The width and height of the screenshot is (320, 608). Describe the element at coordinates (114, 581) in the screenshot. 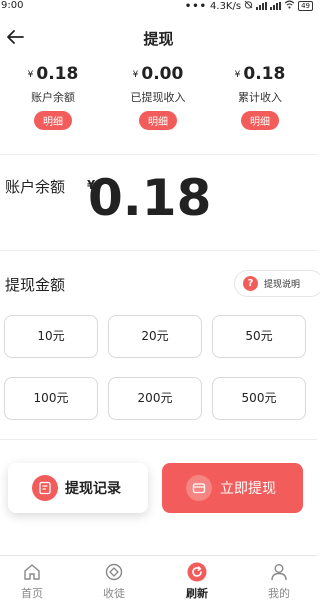

I see `nav-item-recruit: 收徒` at that location.